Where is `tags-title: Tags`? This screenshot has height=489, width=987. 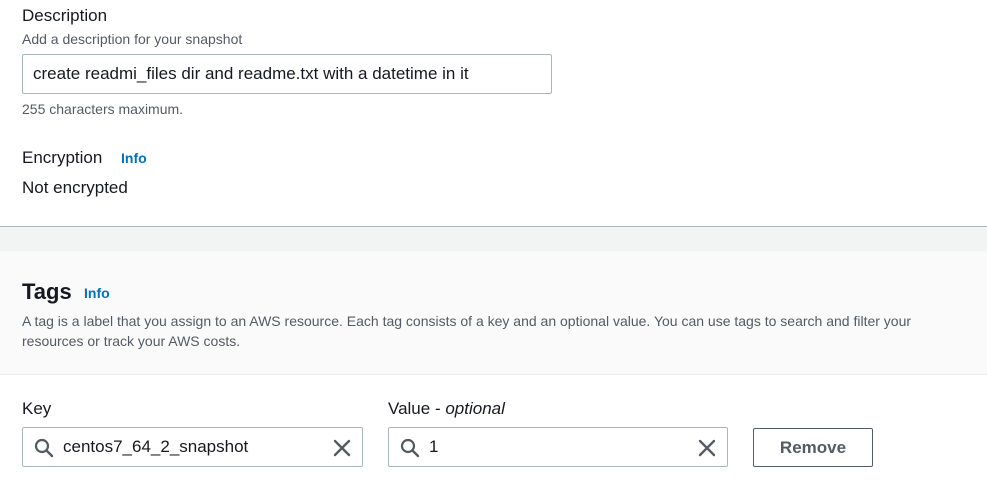 tags-title: Tags is located at coordinates (47, 291).